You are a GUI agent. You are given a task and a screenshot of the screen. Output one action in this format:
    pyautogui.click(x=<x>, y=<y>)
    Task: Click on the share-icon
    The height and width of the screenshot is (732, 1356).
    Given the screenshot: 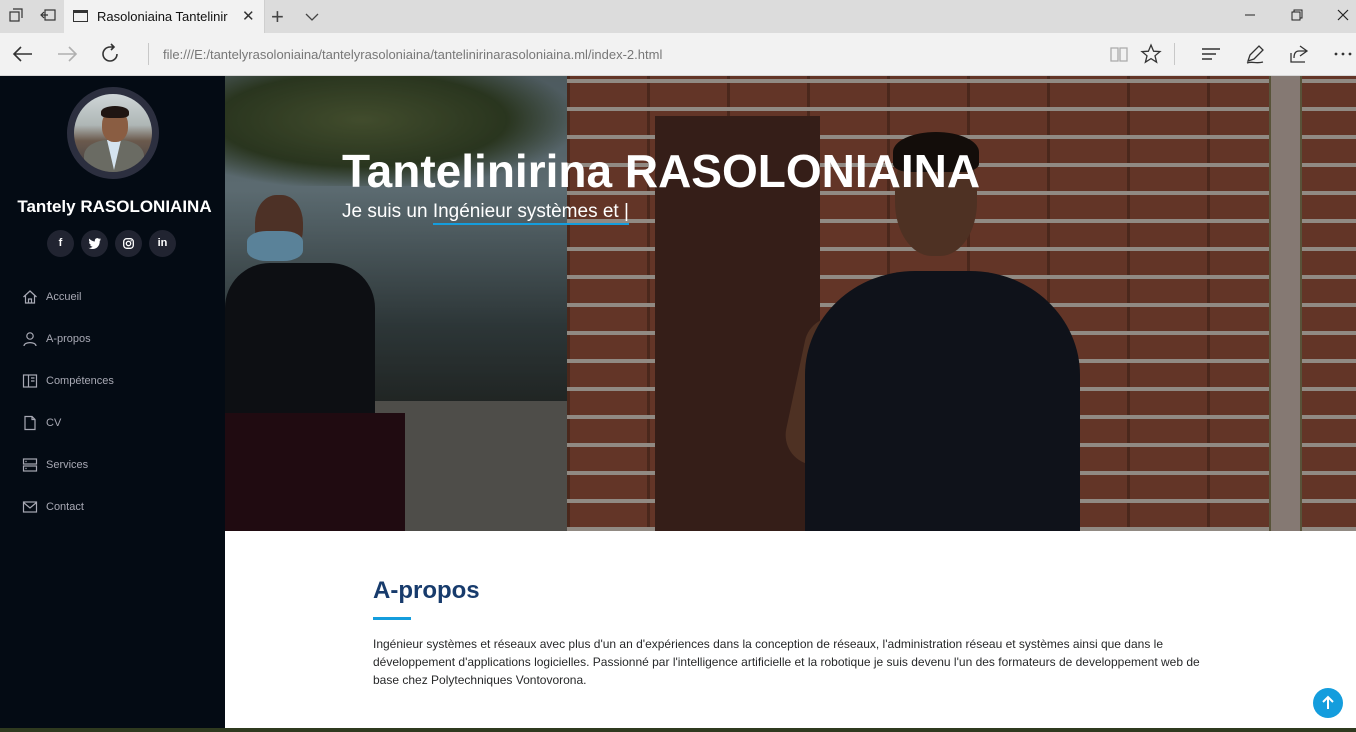 What is the action you would take?
    pyautogui.click(x=1299, y=54)
    